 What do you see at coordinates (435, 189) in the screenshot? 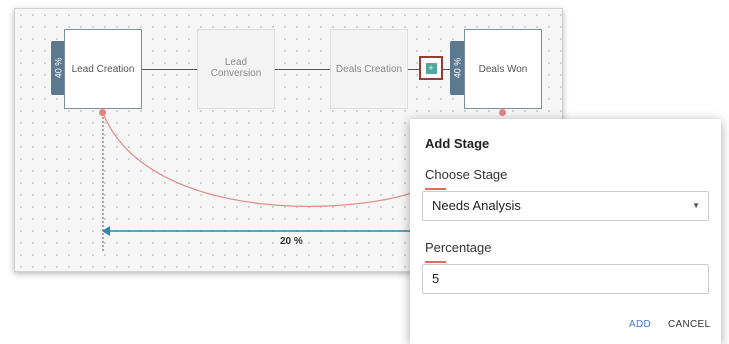
I see `choose-stage-accent` at bounding box center [435, 189].